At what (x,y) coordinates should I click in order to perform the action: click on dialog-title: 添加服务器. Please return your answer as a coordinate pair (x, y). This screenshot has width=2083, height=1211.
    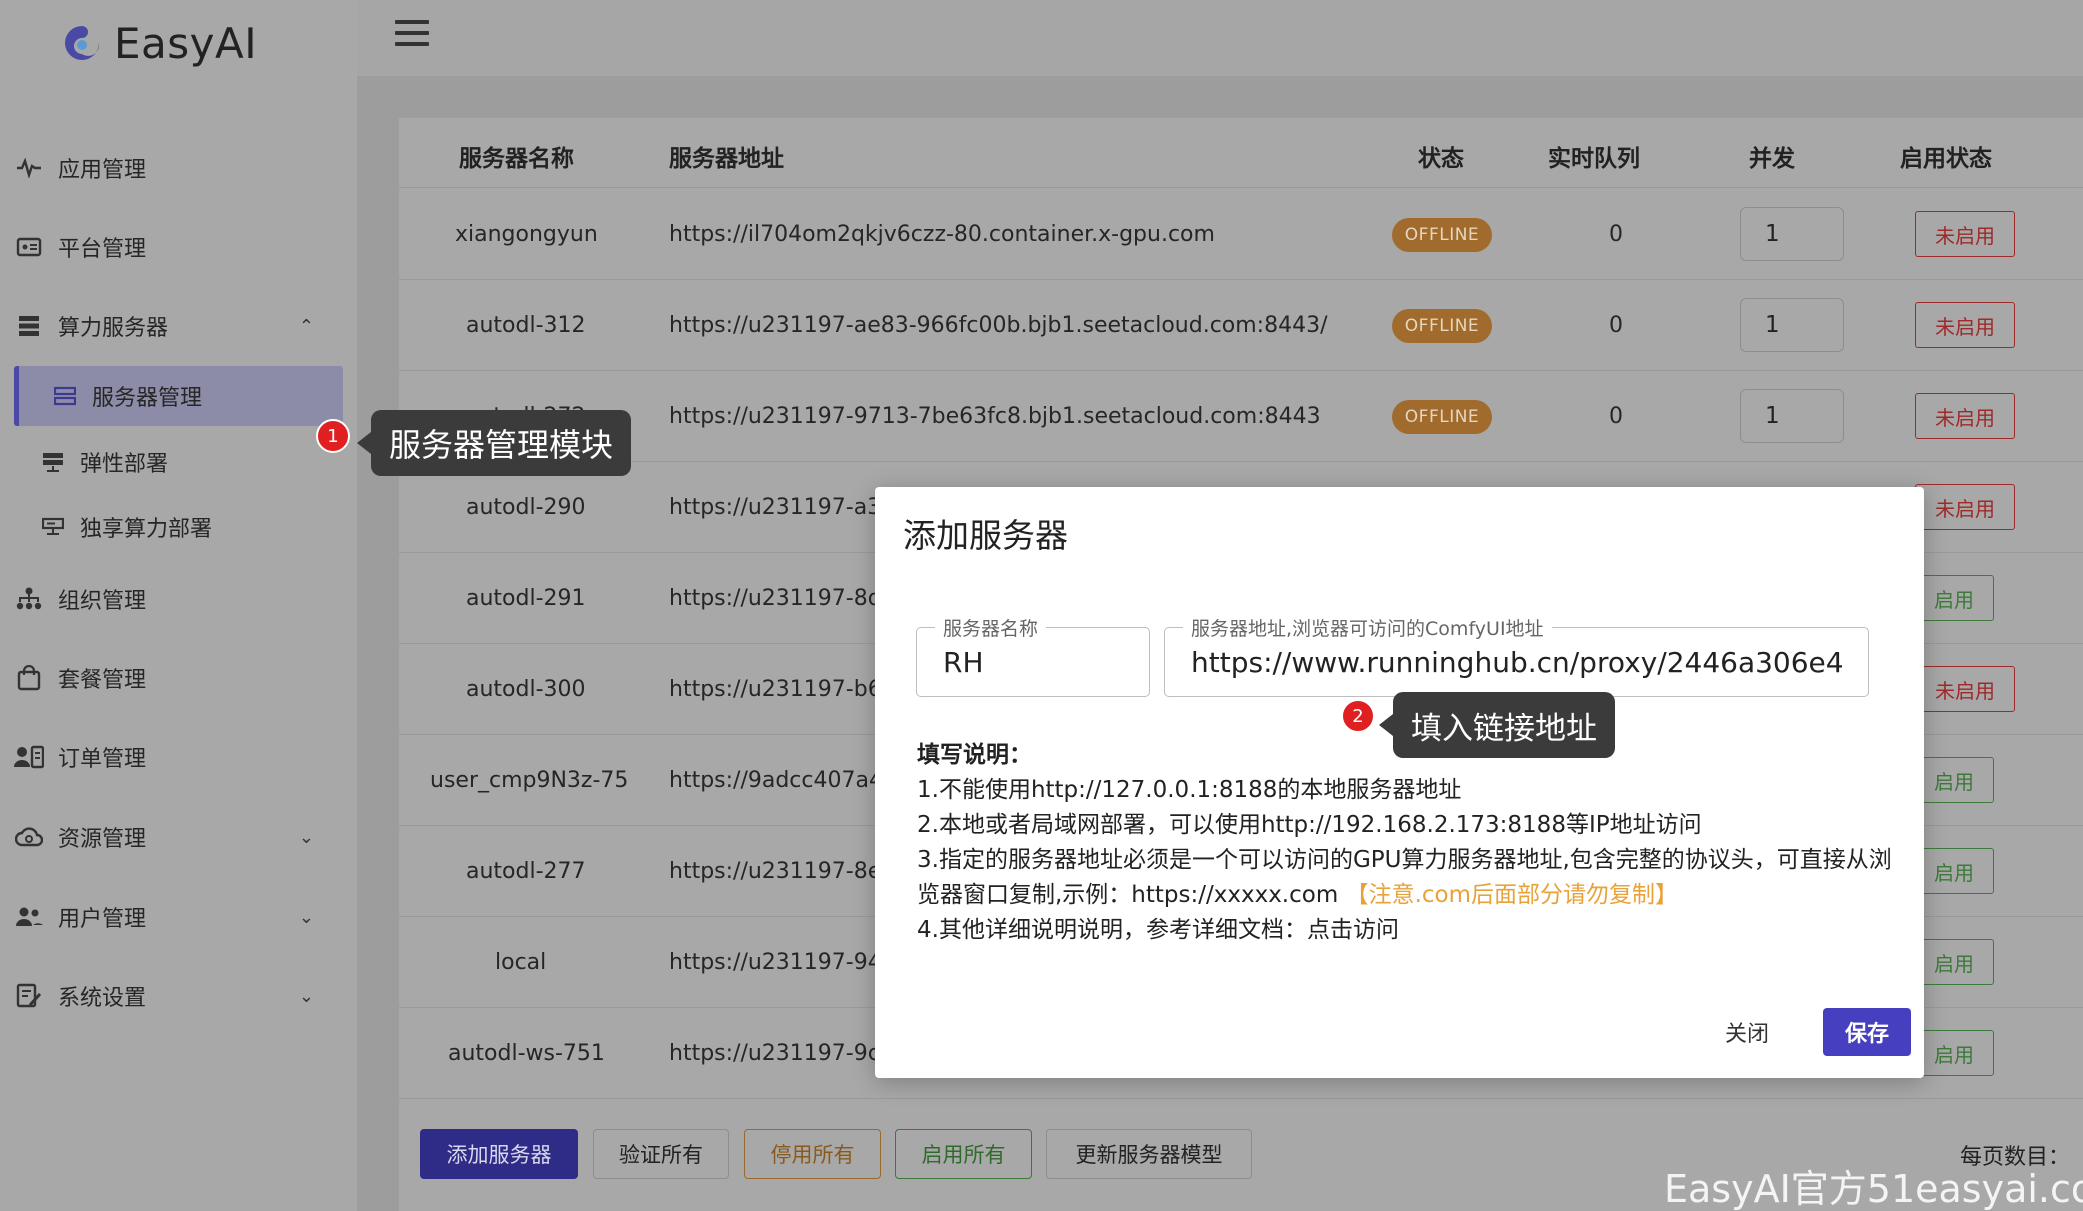
    Looking at the image, I should click on (985, 535).